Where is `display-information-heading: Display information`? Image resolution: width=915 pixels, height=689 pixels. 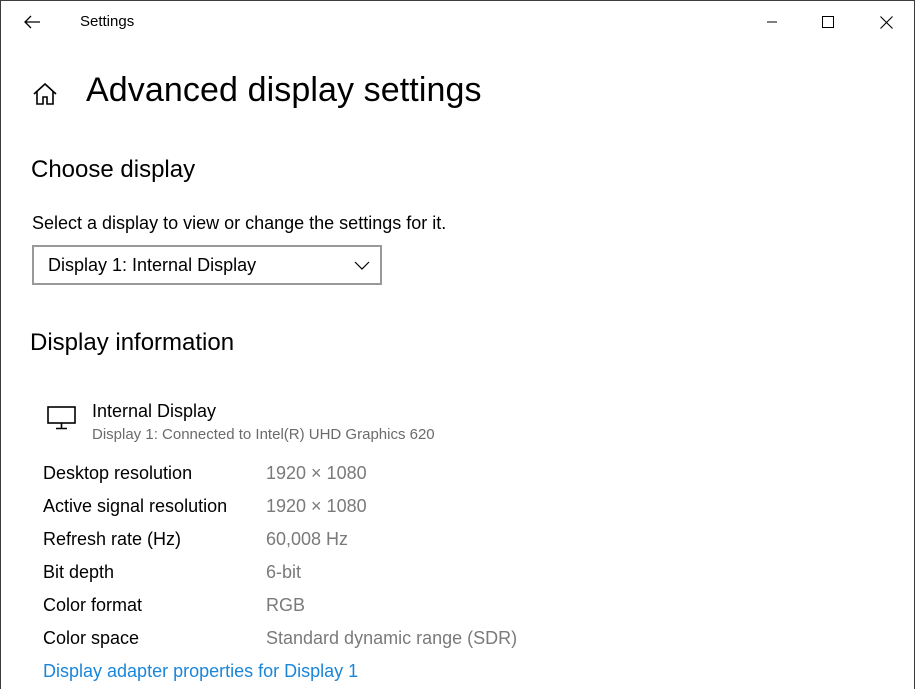 display-information-heading: Display information is located at coordinates (132, 342).